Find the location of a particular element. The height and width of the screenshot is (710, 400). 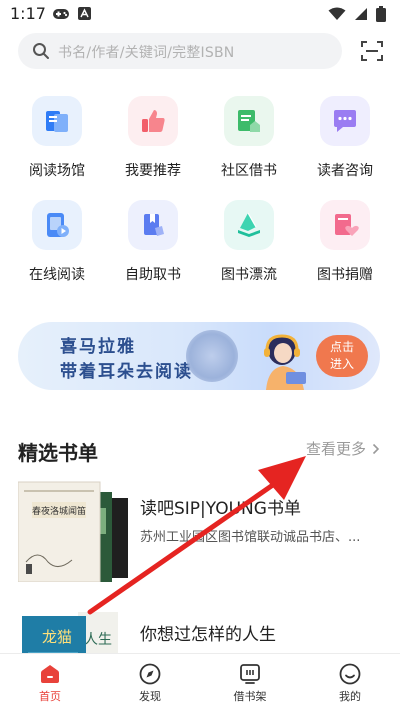

book-list-title: 读吧SIP|YOUNG书单 is located at coordinates (220, 509).